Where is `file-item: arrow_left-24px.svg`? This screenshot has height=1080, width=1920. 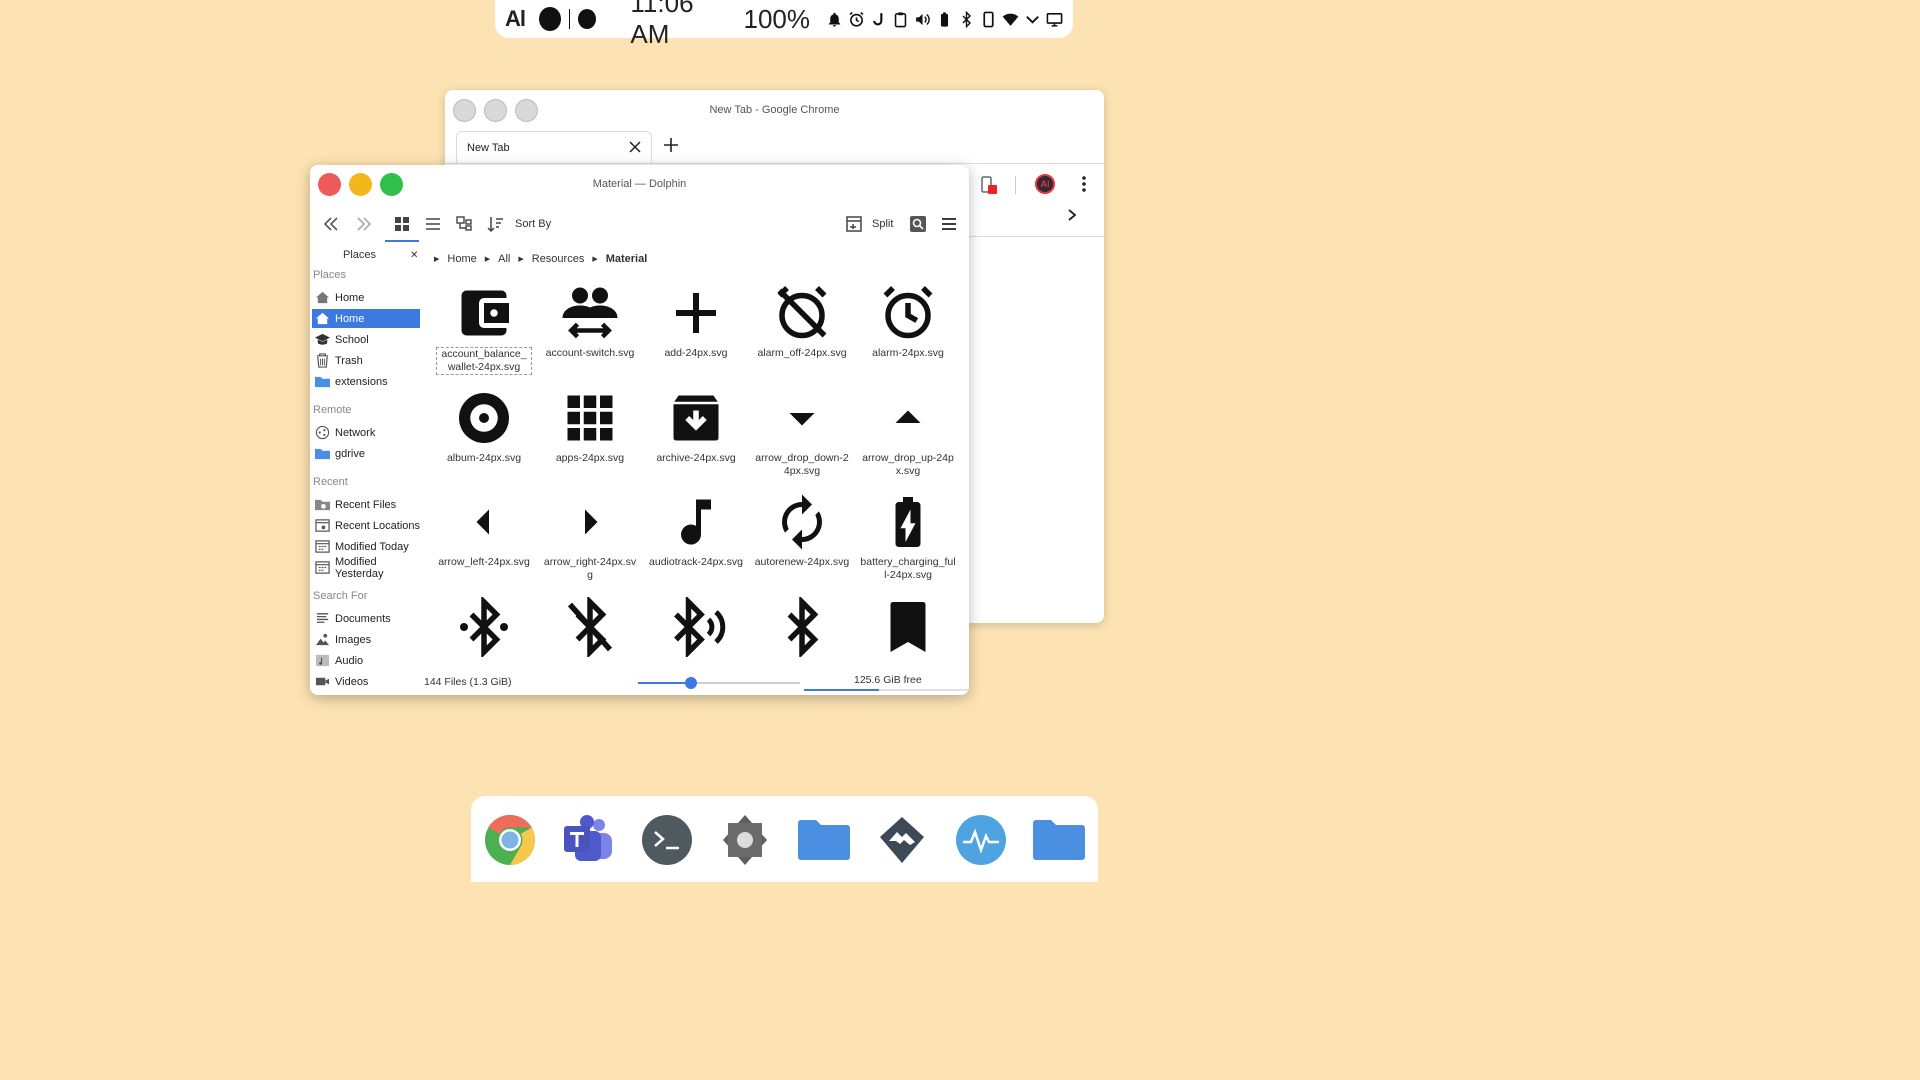
file-item: arrow_left-24px.svg is located at coordinates (484, 530).